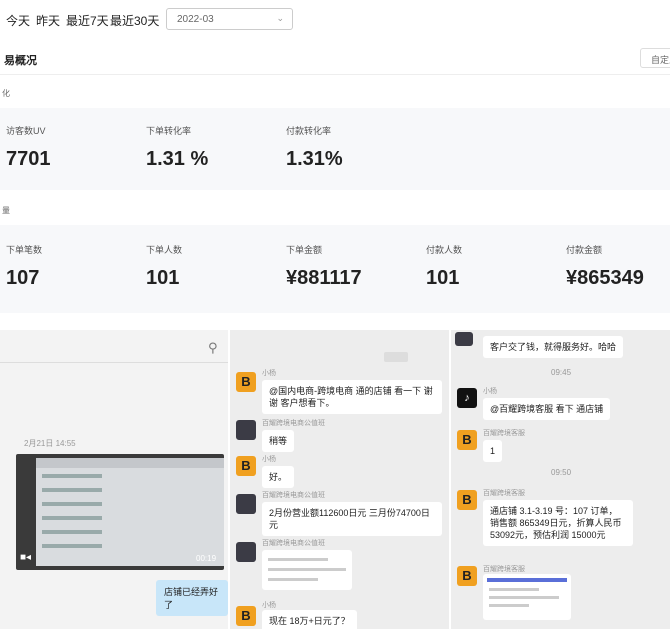 The image size is (670, 632). What do you see at coordinates (134, 20) in the screenshot?
I see `tab-last-30-days: 最近30天` at bounding box center [134, 20].